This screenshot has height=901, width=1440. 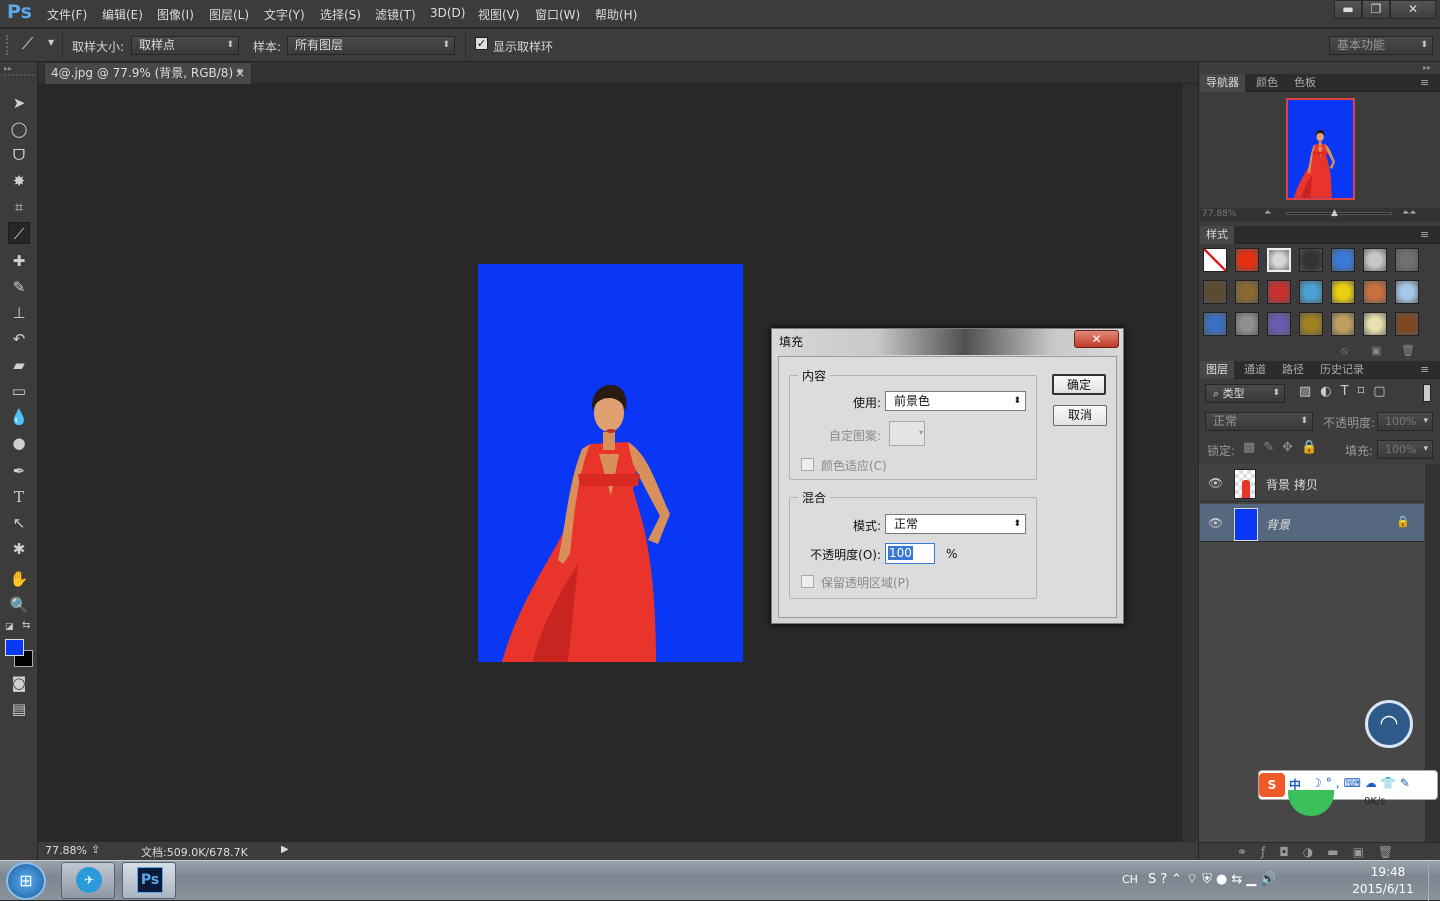 I want to click on eye-icon: 👁, so click(x=1215, y=523).